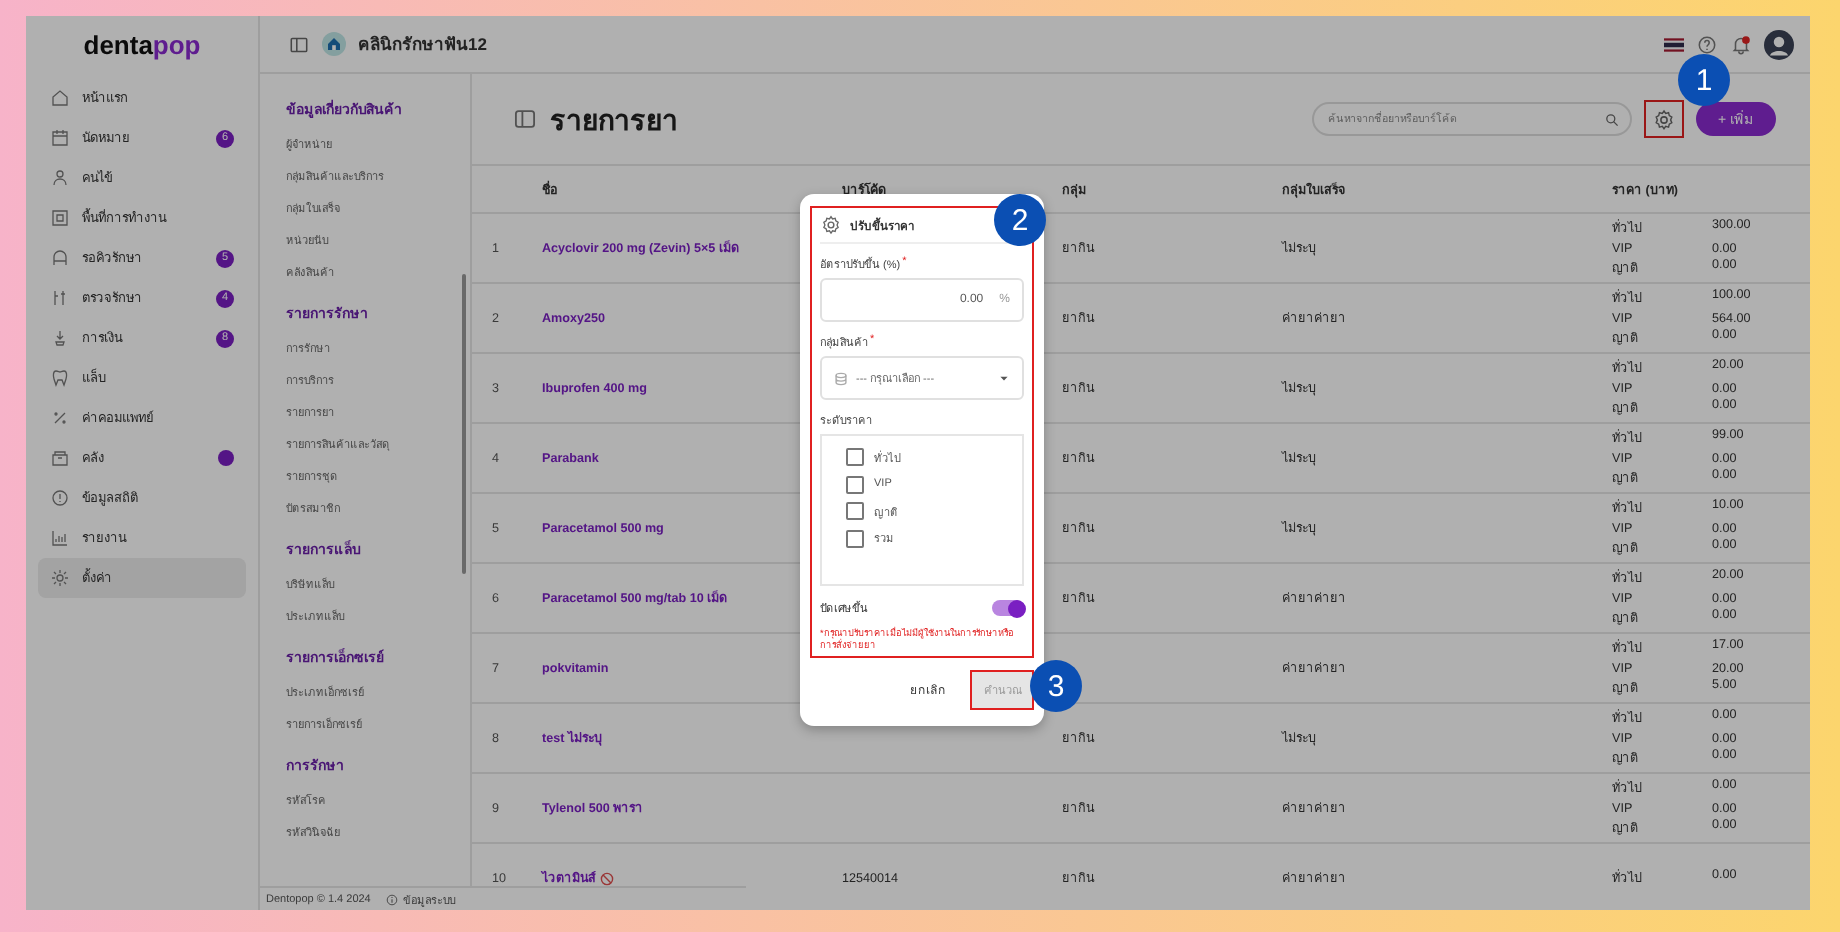 The height and width of the screenshot is (932, 1840). I want to click on avatar-icon, so click(1779, 44).